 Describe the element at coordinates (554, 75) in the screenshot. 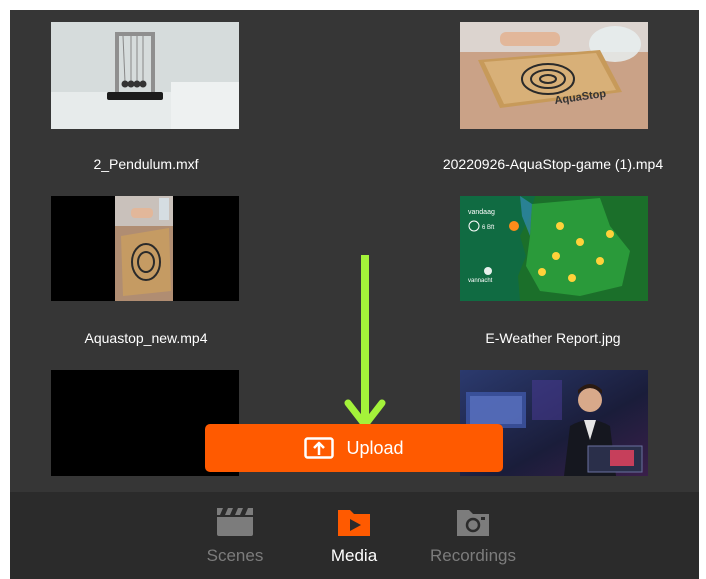

I see `media-thumbnail: AquaStop` at that location.